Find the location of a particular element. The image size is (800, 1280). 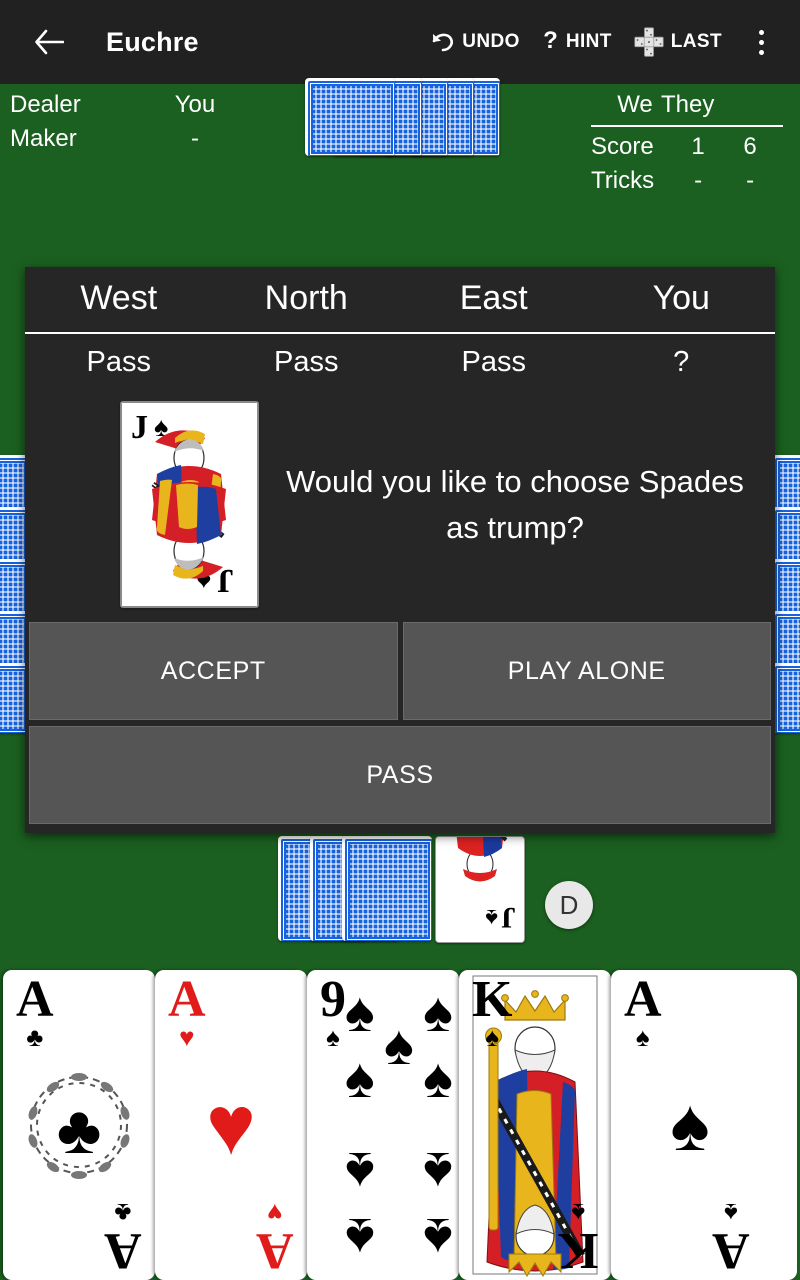

card-rank: K is located at coordinates (492, 999).